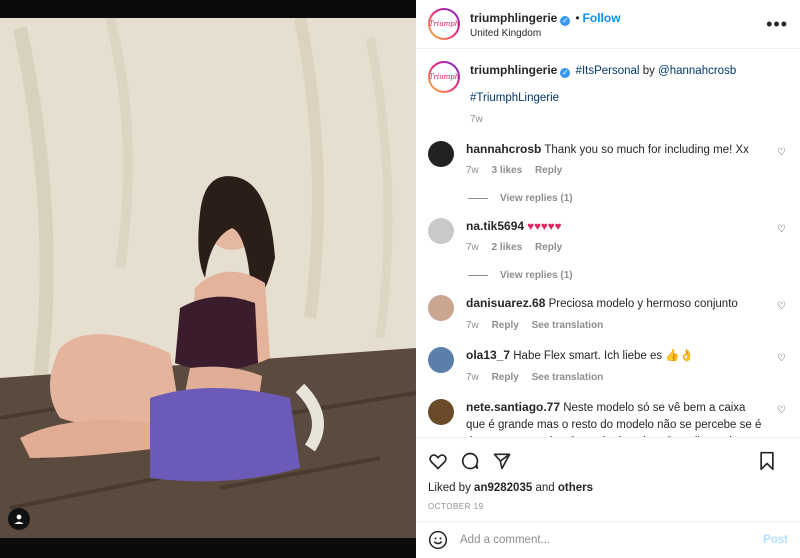  I want to click on comment-username: danisuarez.68, so click(505, 303).